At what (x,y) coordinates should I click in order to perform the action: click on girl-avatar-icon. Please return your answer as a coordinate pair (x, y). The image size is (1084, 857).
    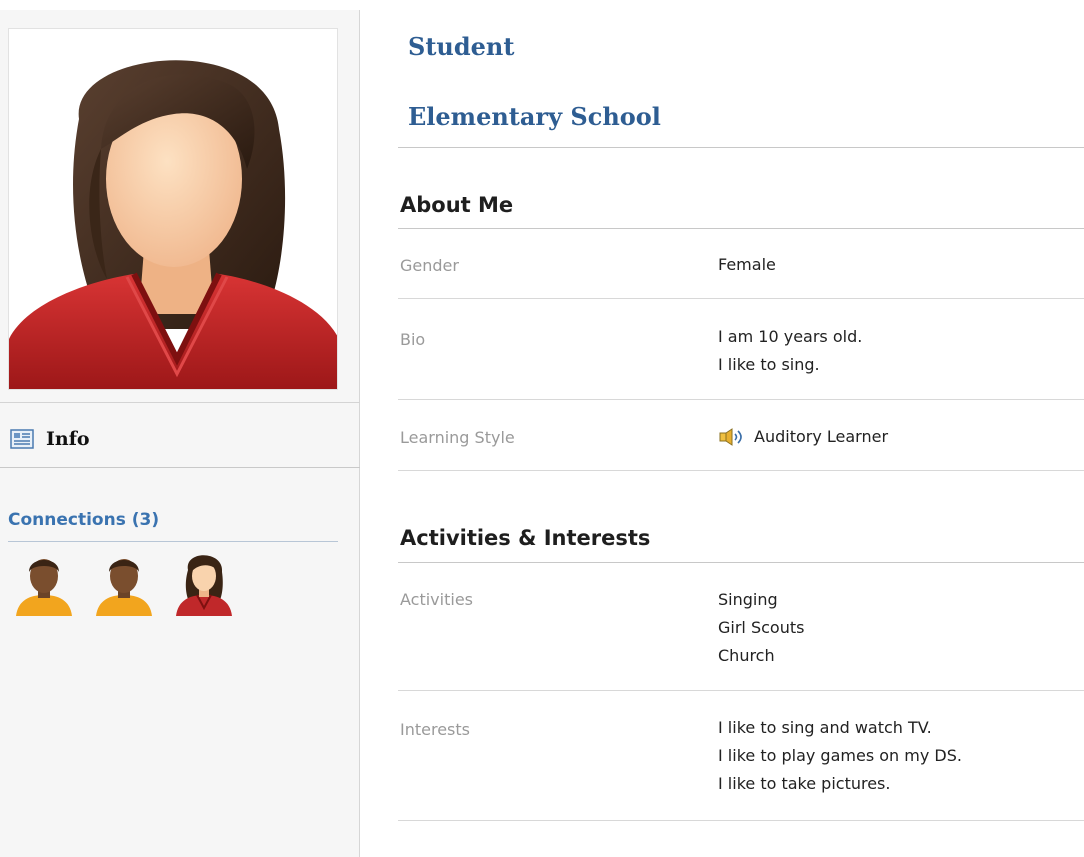
    Looking at the image, I should click on (204, 582).